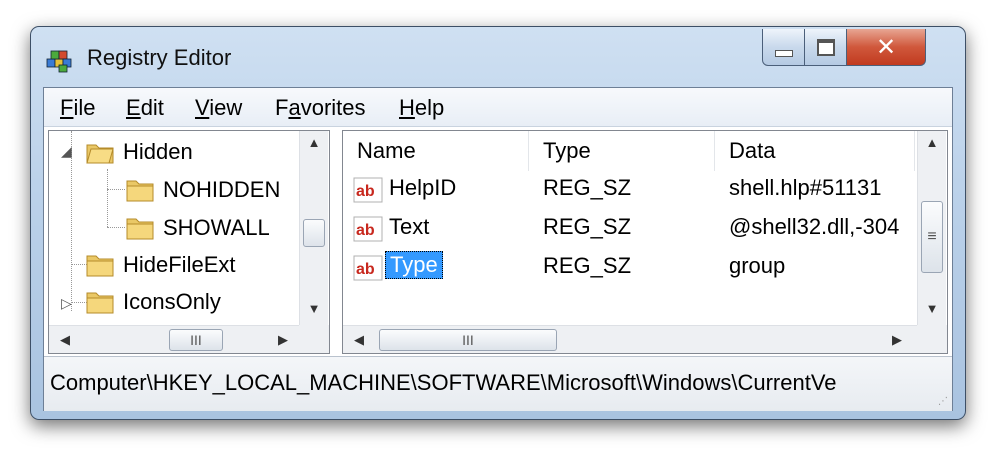 This screenshot has width=1000, height=459. What do you see at coordinates (294, 107) in the screenshot?
I see `menu-favorites-hotkey: a` at bounding box center [294, 107].